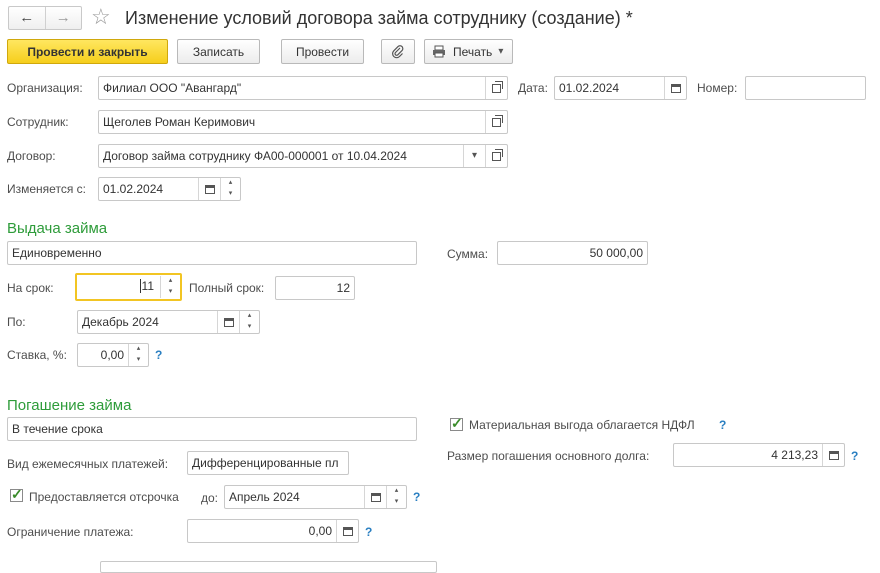 The image size is (880, 573). I want to click on limit-field: 0,00, so click(273, 531).